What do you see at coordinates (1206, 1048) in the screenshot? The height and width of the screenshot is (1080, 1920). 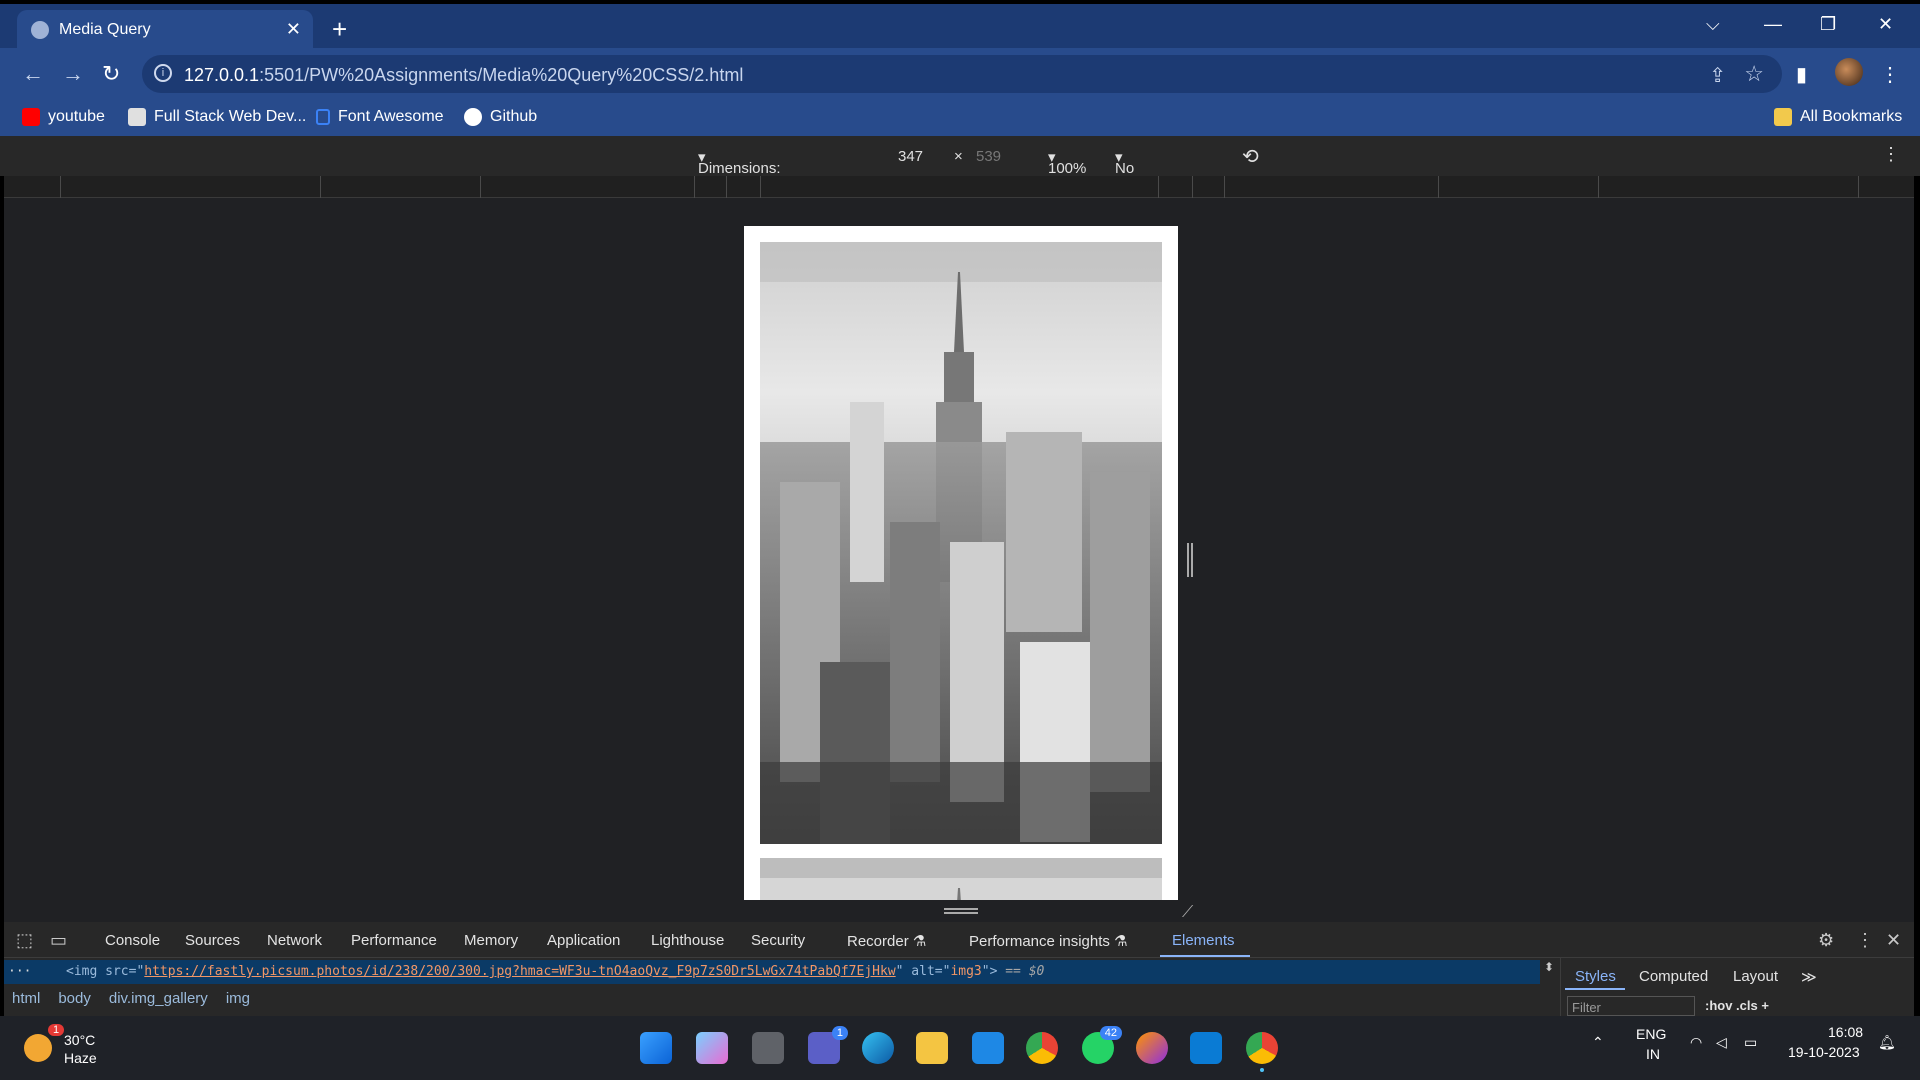 I see `vscode-icon` at bounding box center [1206, 1048].